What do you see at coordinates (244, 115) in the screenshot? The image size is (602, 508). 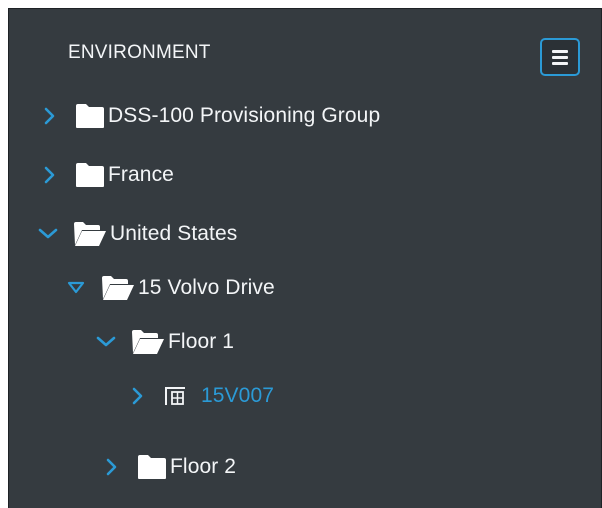 I see `tree-item-label: DSS-100 Provisioning Group` at bounding box center [244, 115].